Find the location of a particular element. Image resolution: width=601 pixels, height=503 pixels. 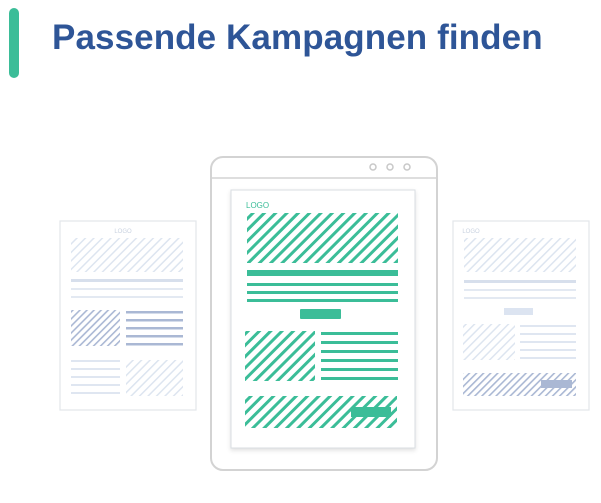

template-left-logo: LOGO is located at coordinates (123, 232).